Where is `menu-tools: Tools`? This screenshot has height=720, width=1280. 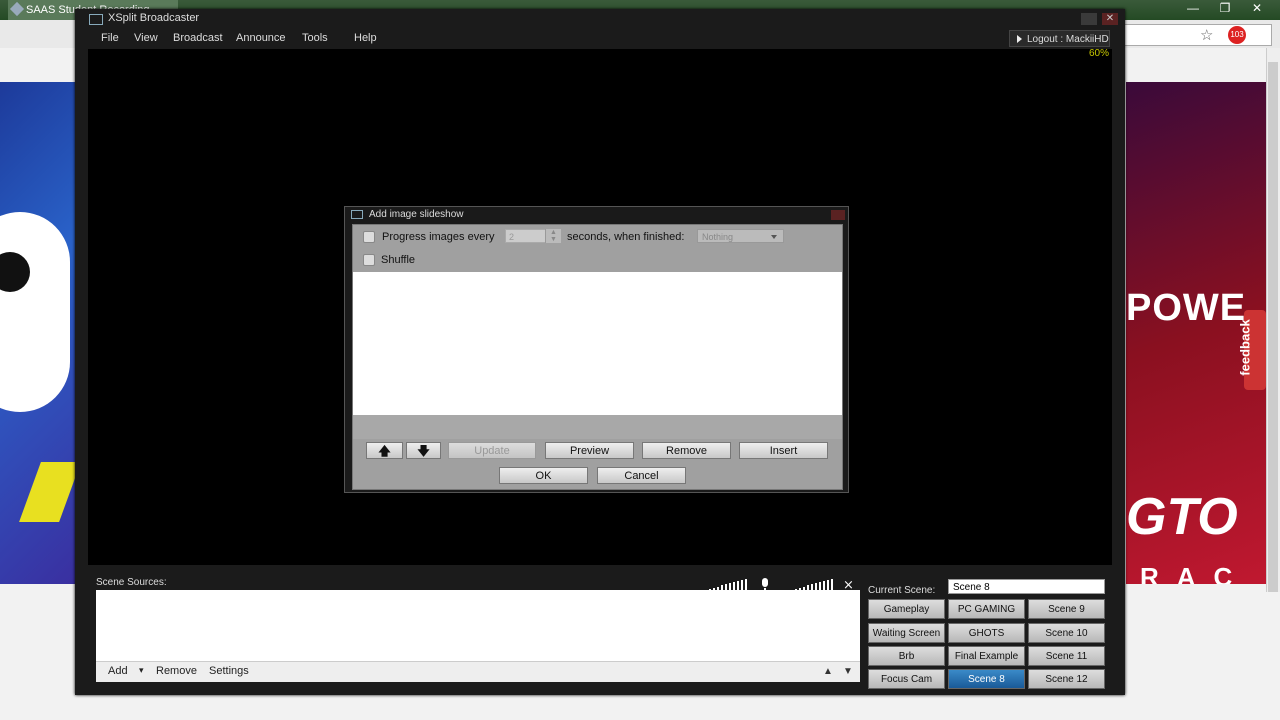
menu-tools: Tools is located at coordinates (315, 38).